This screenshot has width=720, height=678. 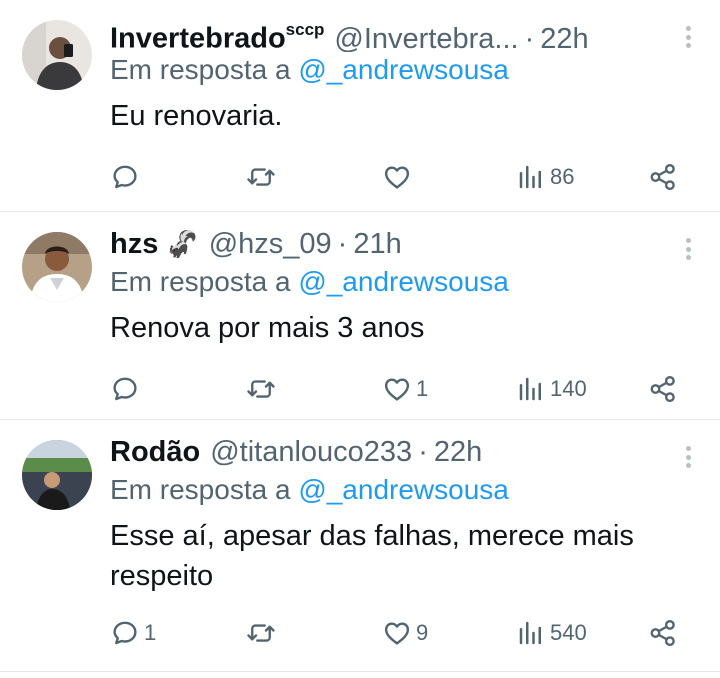 What do you see at coordinates (217, 32) in the screenshot?
I see `display-name: Invertebradosccp` at bounding box center [217, 32].